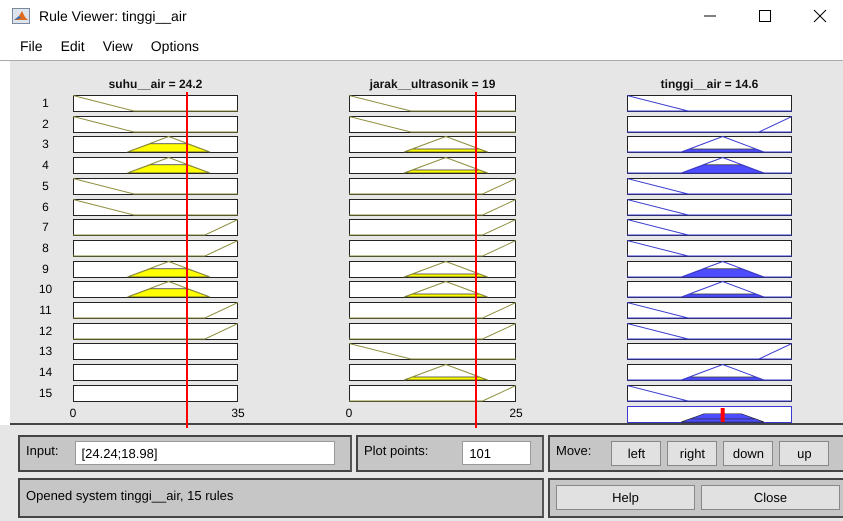 Image resolution: width=843 pixels, height=521 pixels. I want to click on plot-points-label: Plot points:, so click(396, 450).